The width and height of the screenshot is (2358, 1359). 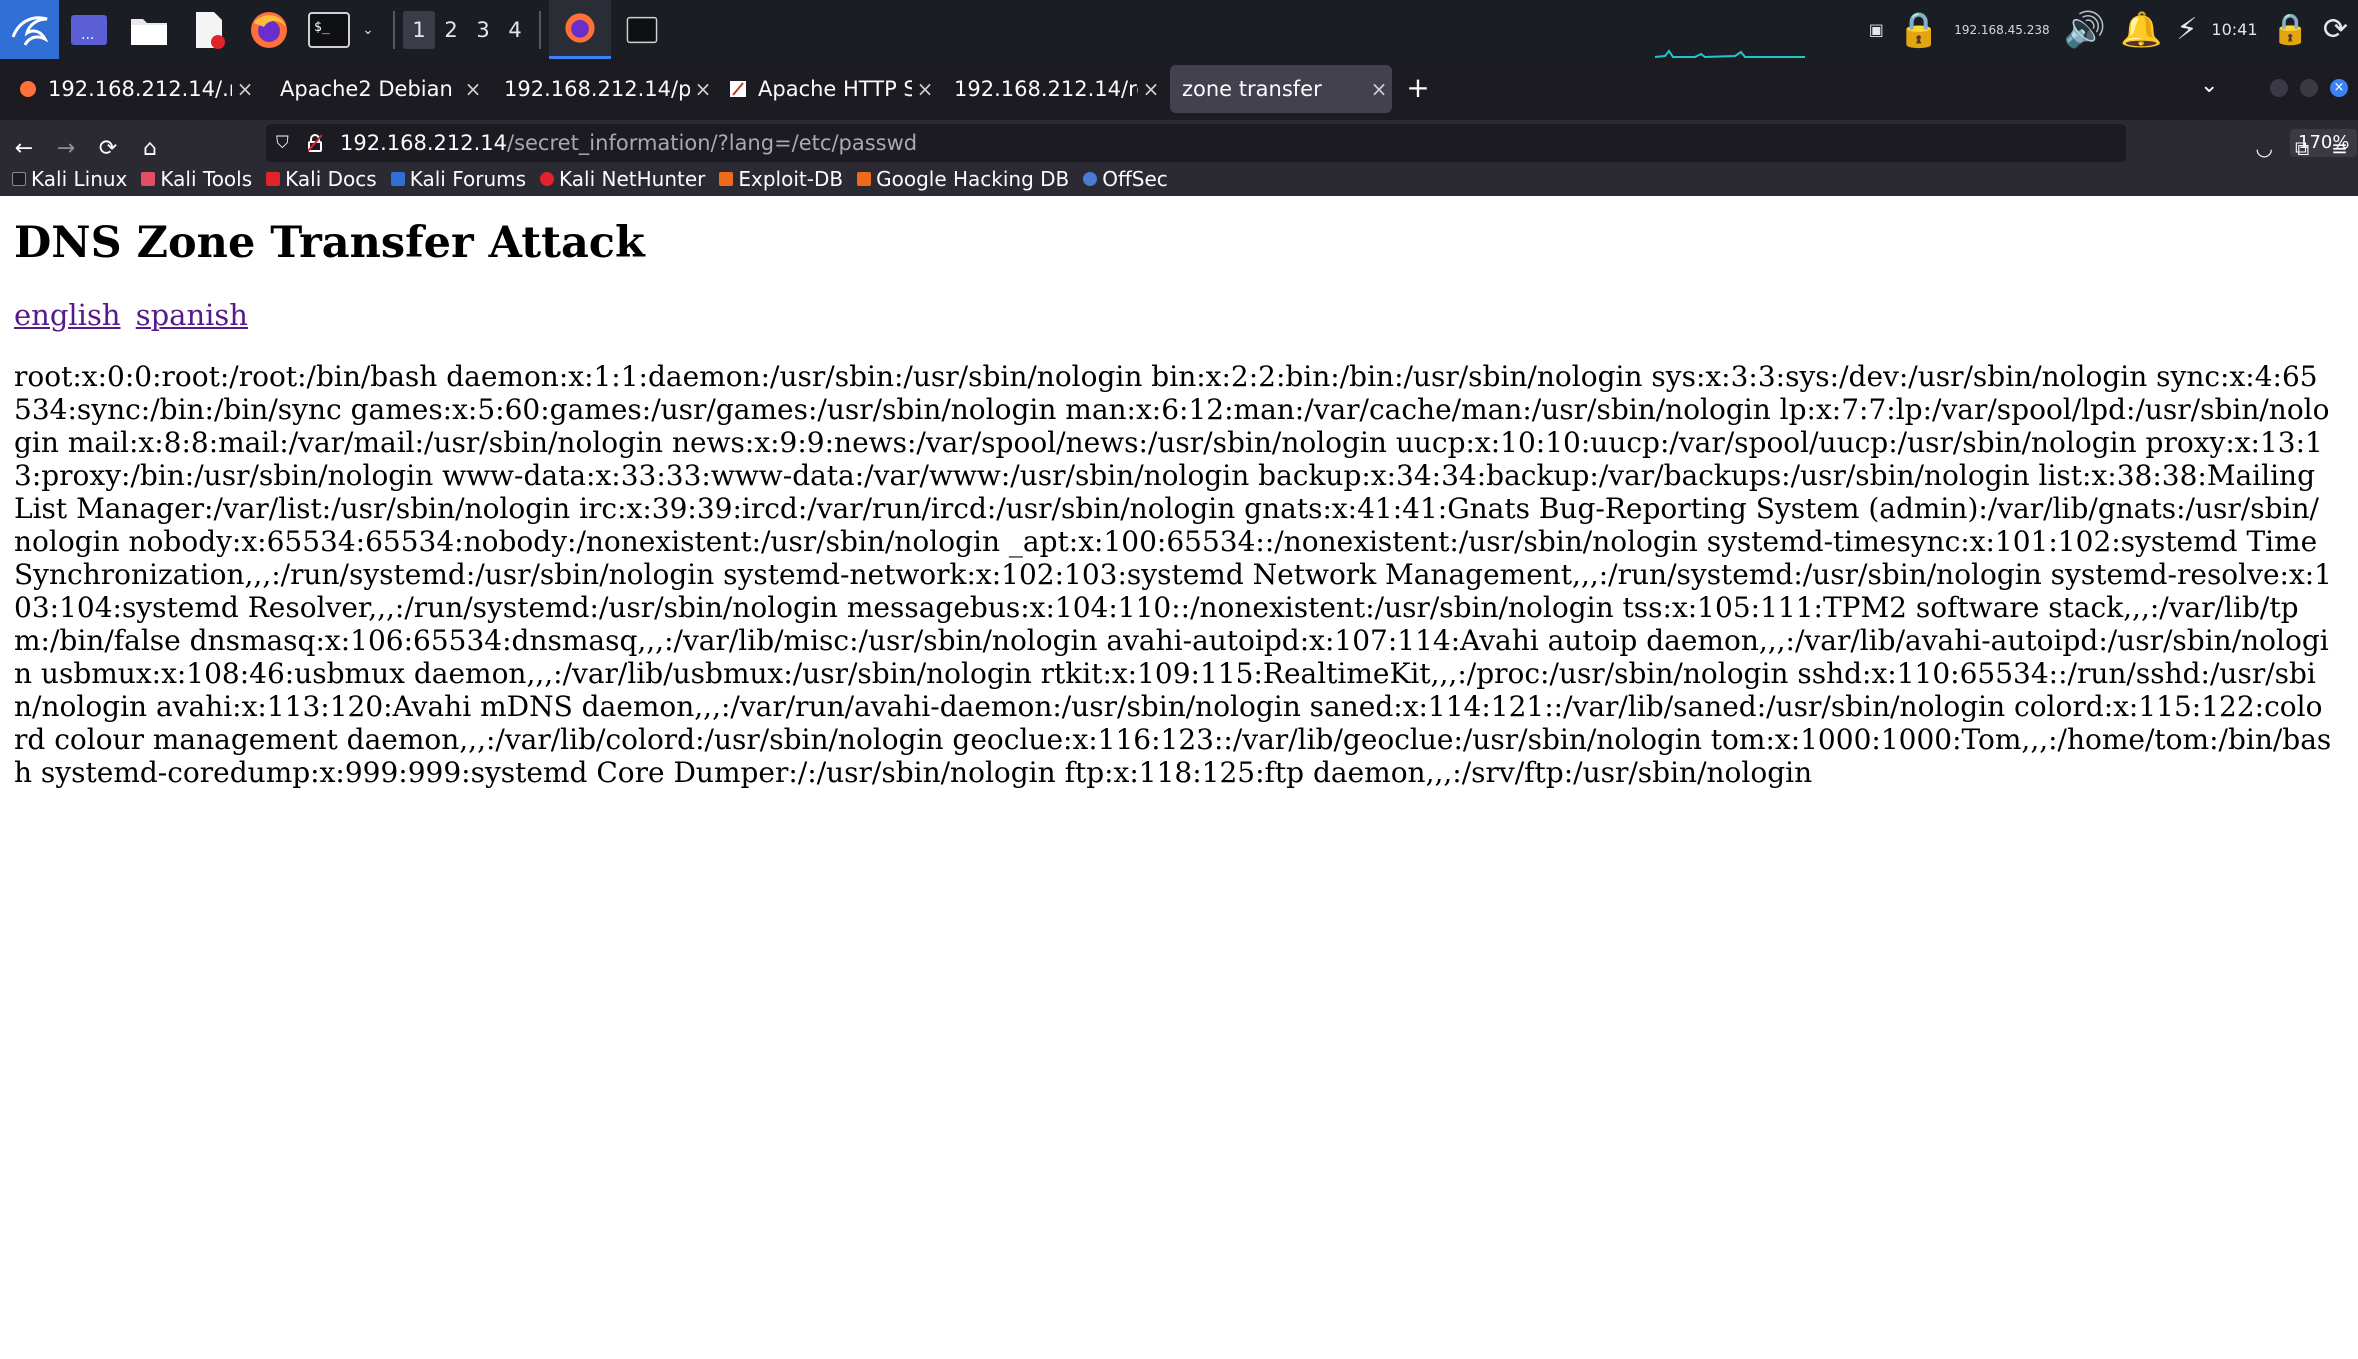 I want to click on tab-public: 192.168.212.14/public ×, so click(x=604, y=89).